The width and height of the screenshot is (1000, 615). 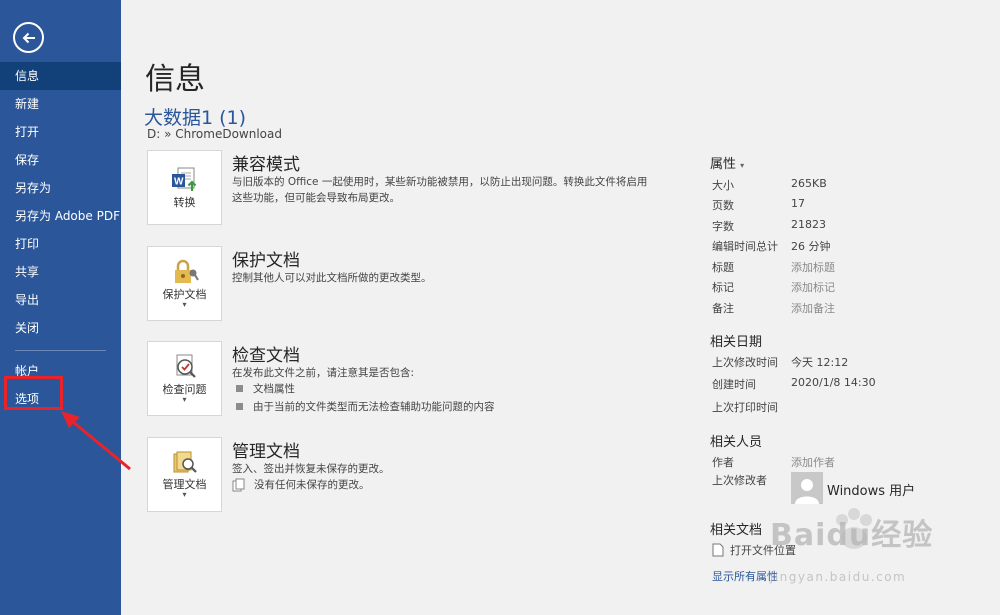 What do you see at coordinates (723, 267) in the screenshot?
I see `property-key: 标题` at bounding box center [723, 267].